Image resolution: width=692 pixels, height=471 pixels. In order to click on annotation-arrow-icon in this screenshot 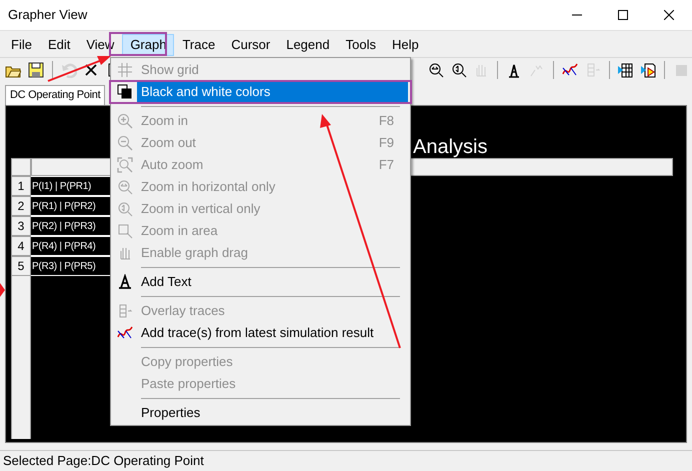, I will do `click(2, 290)`.